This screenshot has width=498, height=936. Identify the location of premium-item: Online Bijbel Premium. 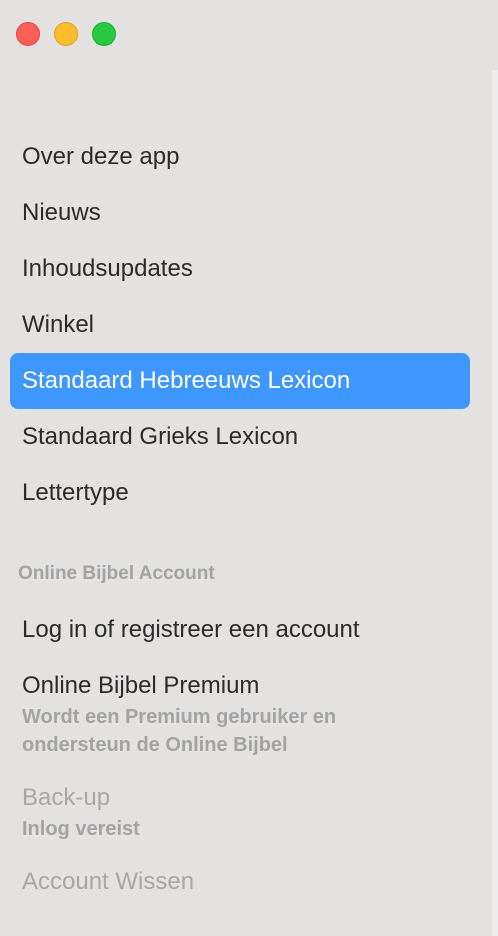
(140, 686).